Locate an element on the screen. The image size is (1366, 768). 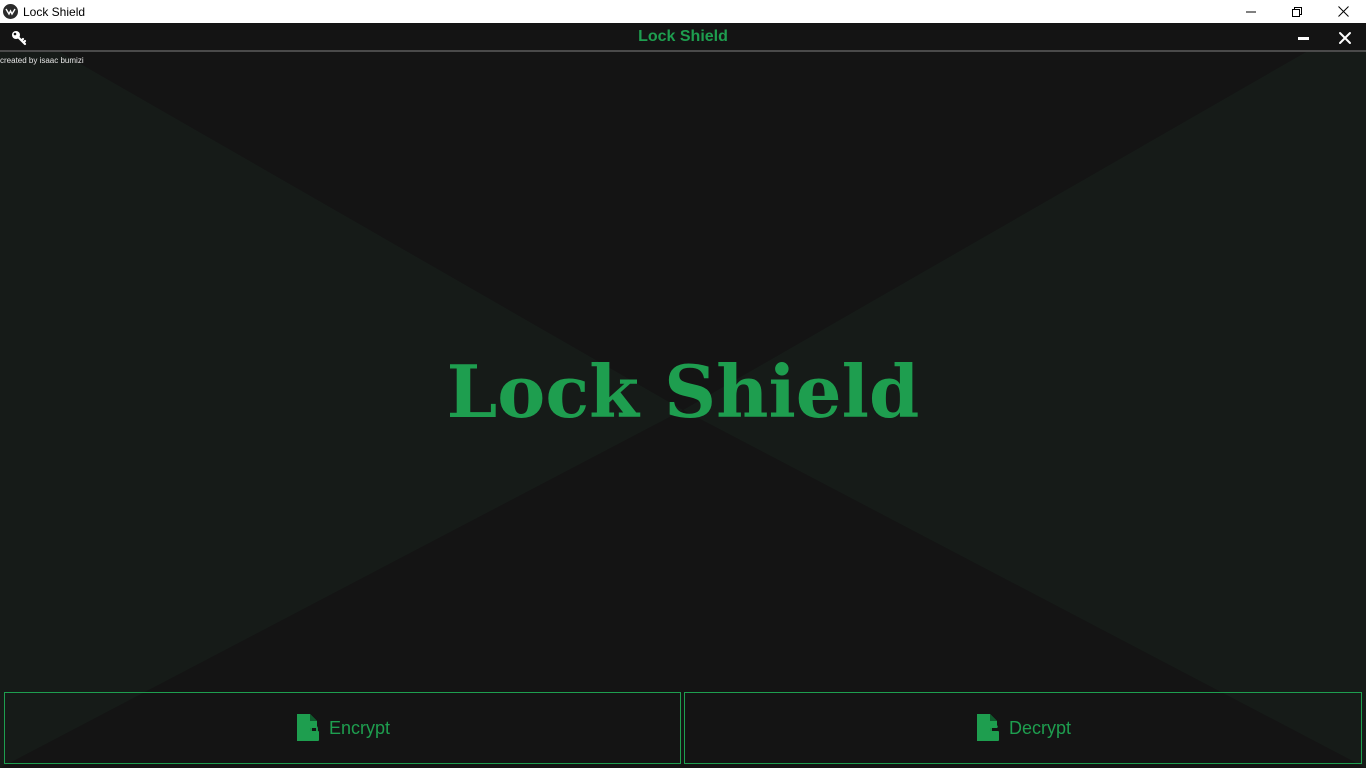
window-minimize-button is located at coordinates (1251, 11).